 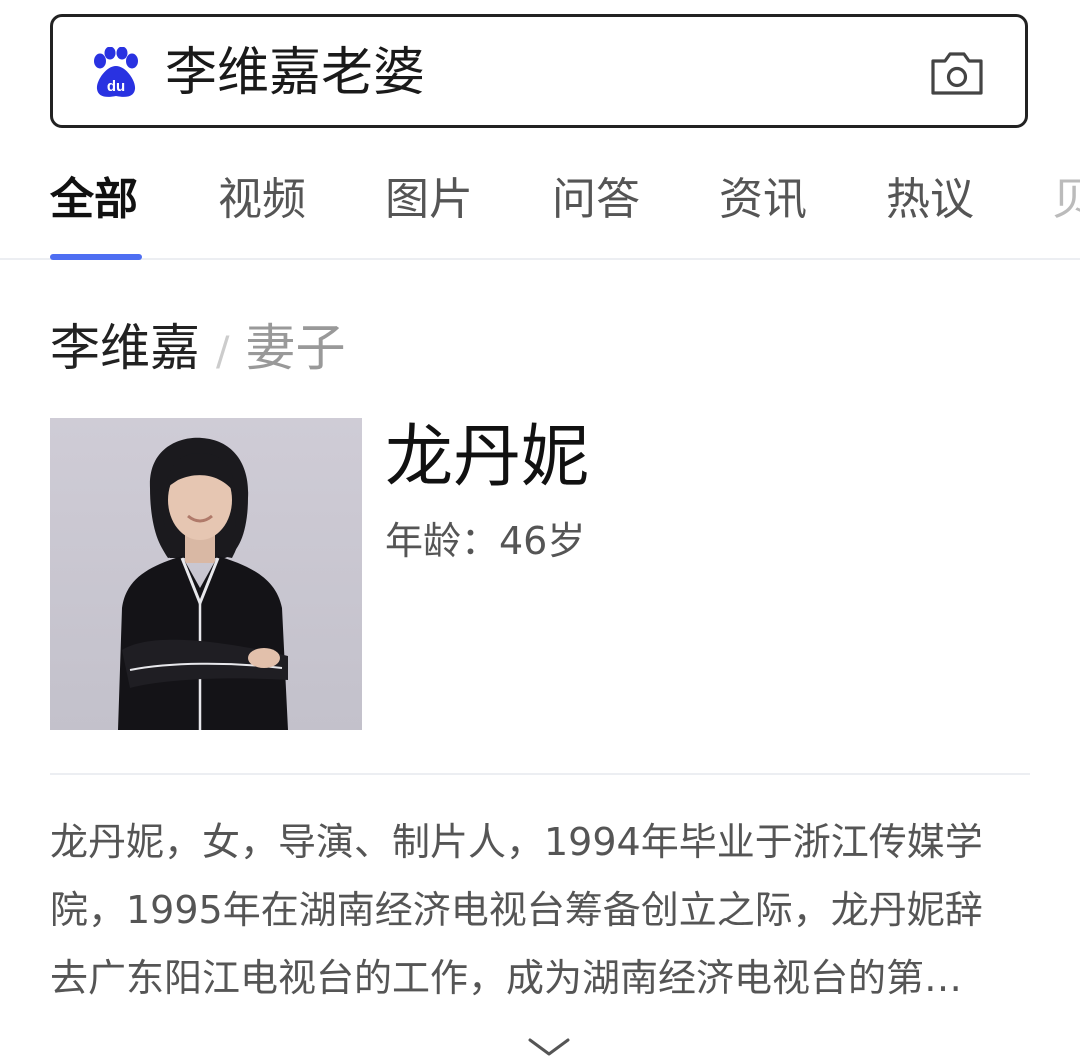 I want to click on section-divider, so click(x=540, y=774).